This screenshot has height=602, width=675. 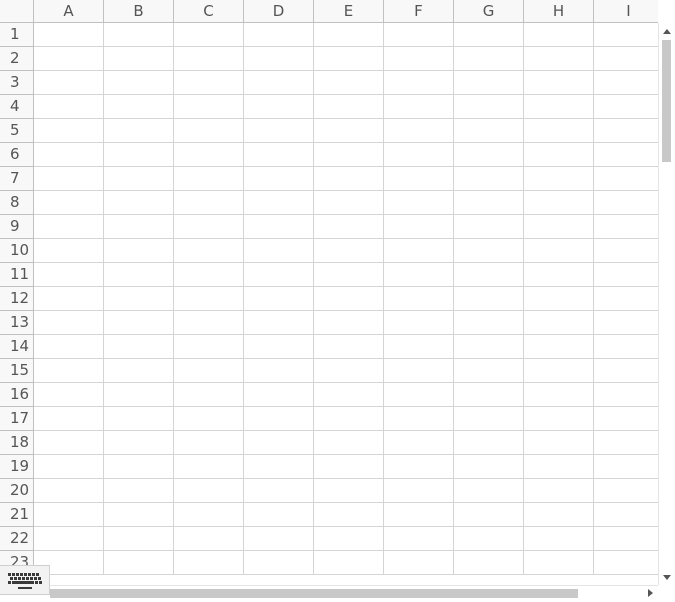 I want to click on row-header-20: 20, so click(x=16, y=491).